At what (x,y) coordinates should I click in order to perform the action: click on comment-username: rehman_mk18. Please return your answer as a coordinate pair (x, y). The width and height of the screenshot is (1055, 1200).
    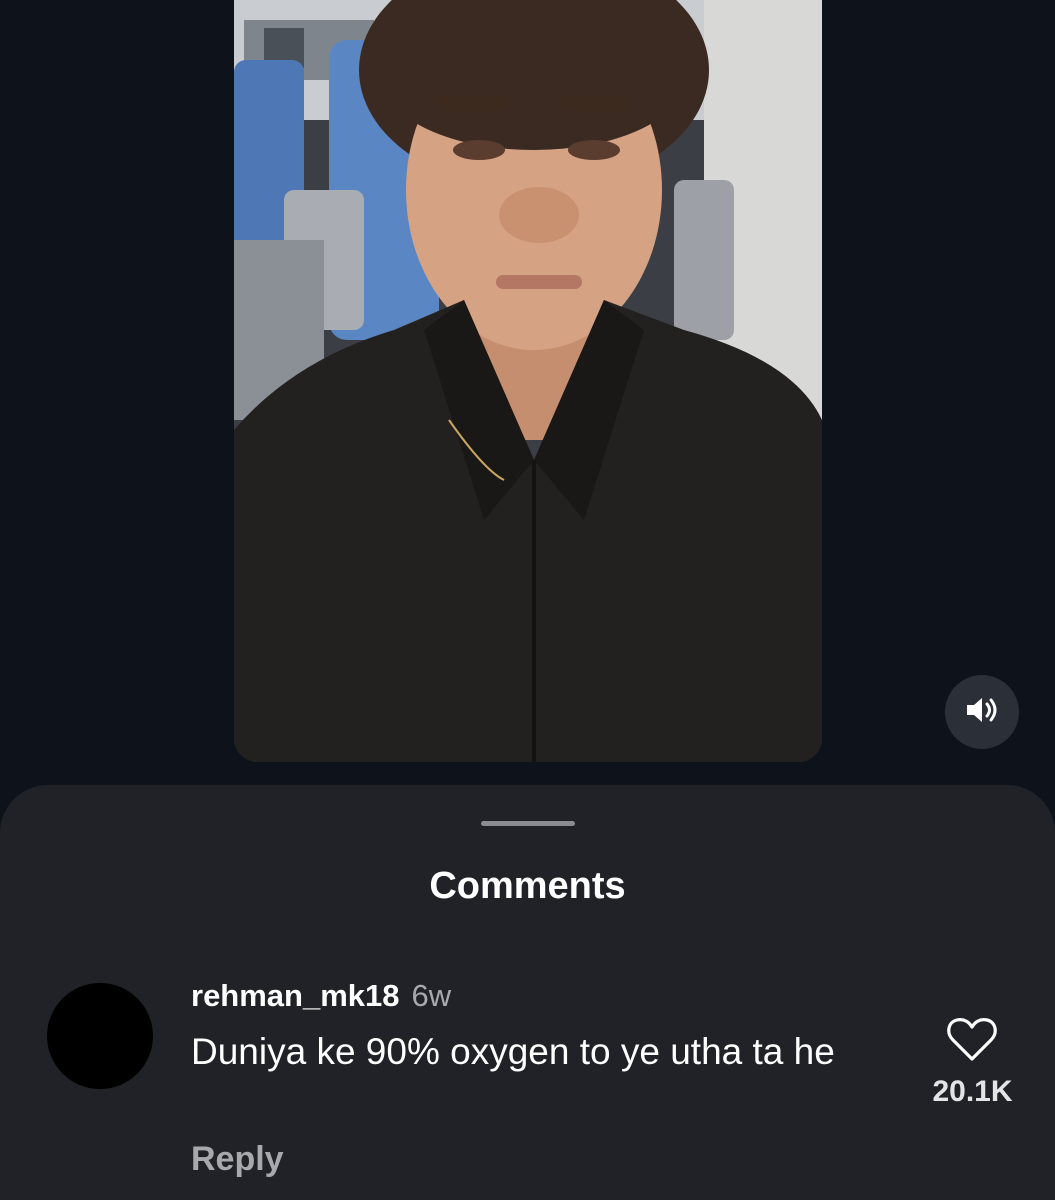
    Looking at the image, I should click on (295, 995).